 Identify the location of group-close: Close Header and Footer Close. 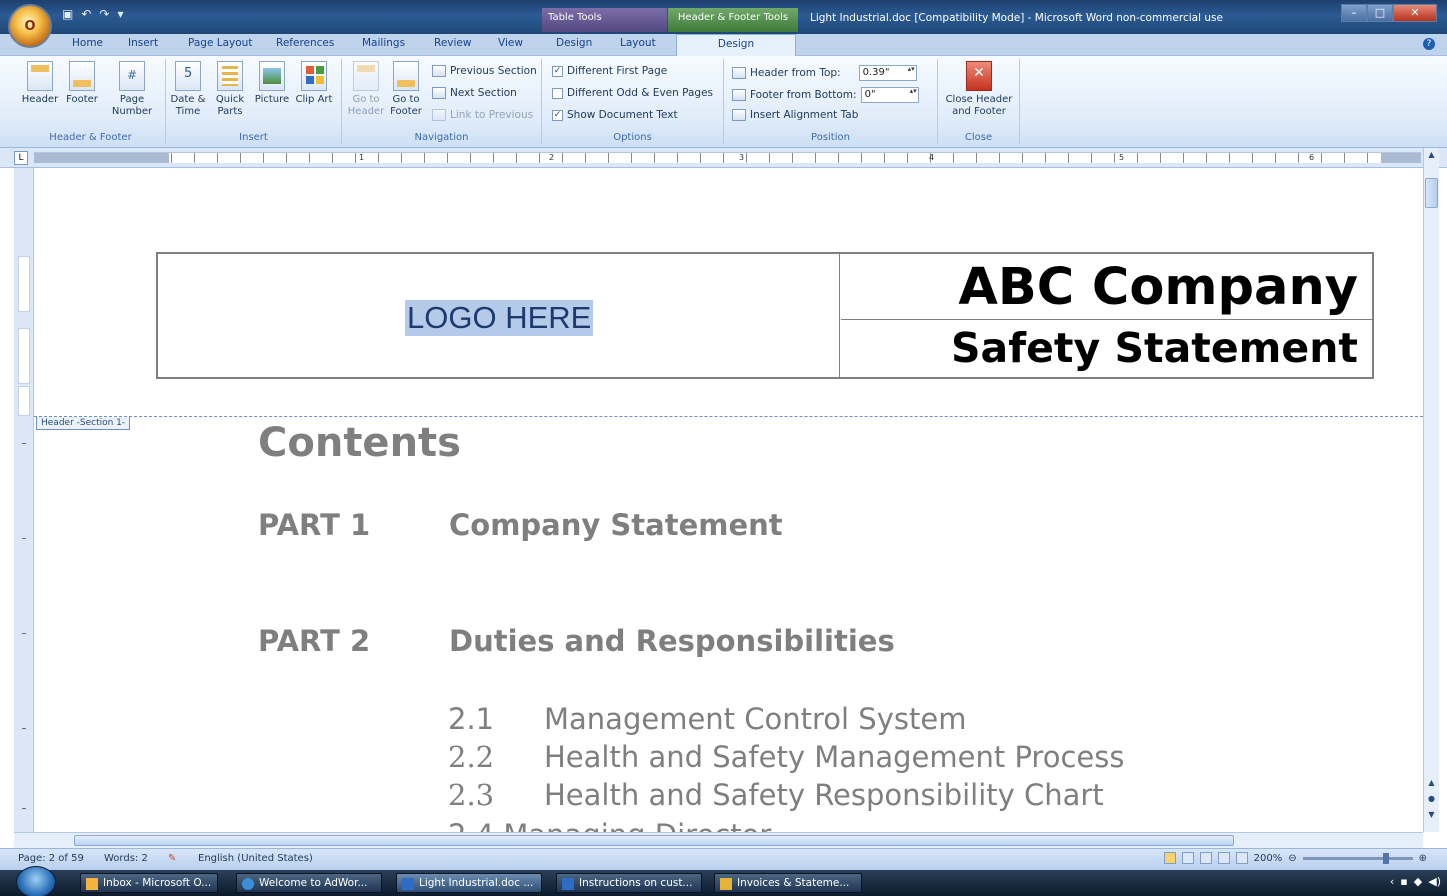
(979, 102).